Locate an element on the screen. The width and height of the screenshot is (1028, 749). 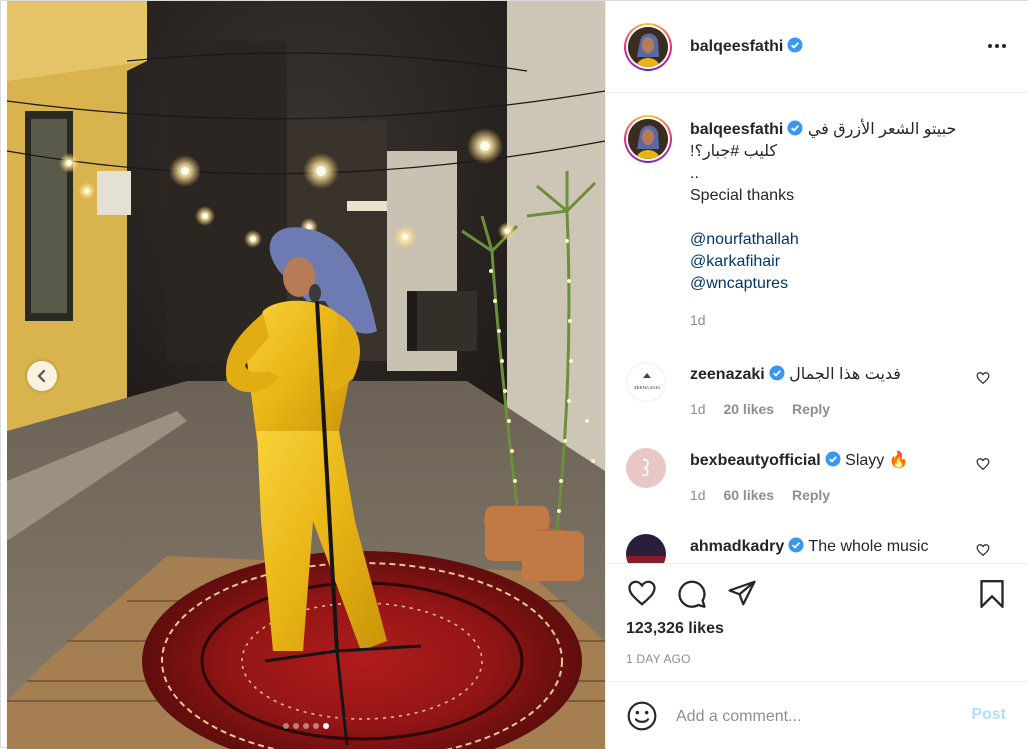
comment-body: zeenazaki فديت هذا الجمال is located at coordinates (835, 375).